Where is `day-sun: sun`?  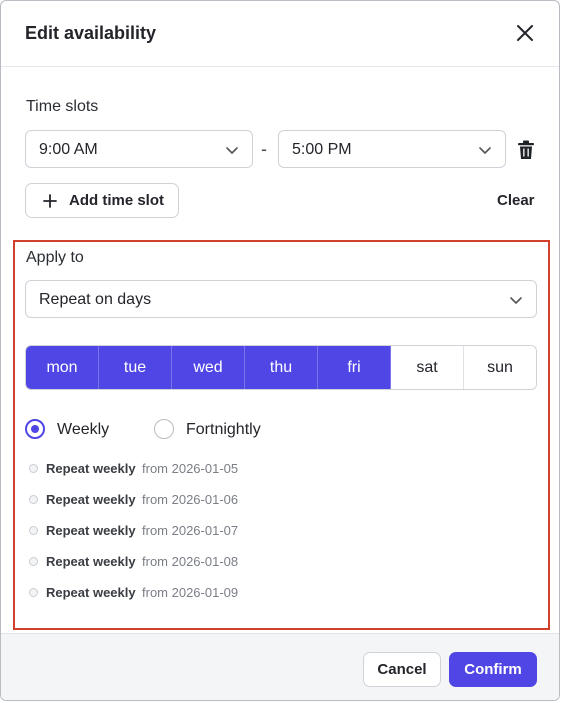
day-sun: sun is located at coordinates (500, 367).